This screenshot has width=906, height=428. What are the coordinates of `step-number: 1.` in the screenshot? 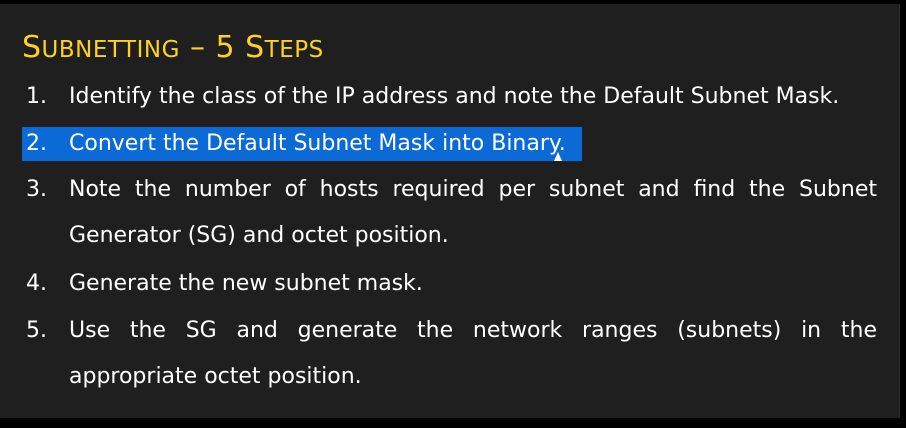 It's located at (36, 96).